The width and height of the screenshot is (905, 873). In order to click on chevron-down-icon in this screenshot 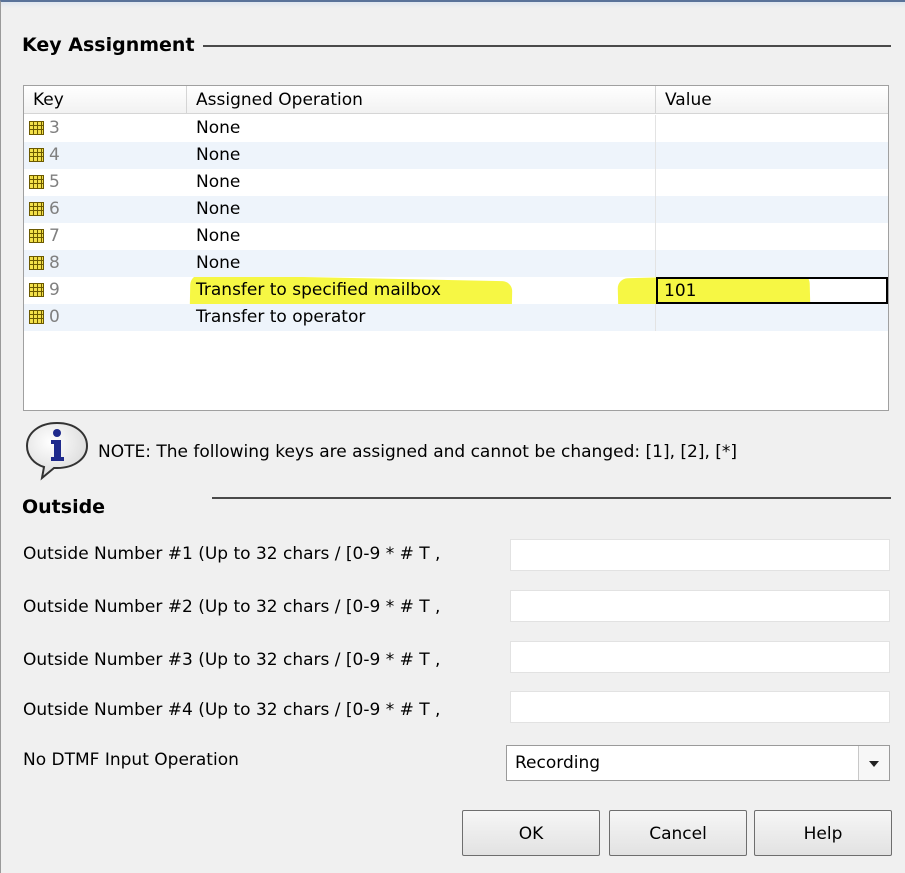, I will do `click(874, 764)`.